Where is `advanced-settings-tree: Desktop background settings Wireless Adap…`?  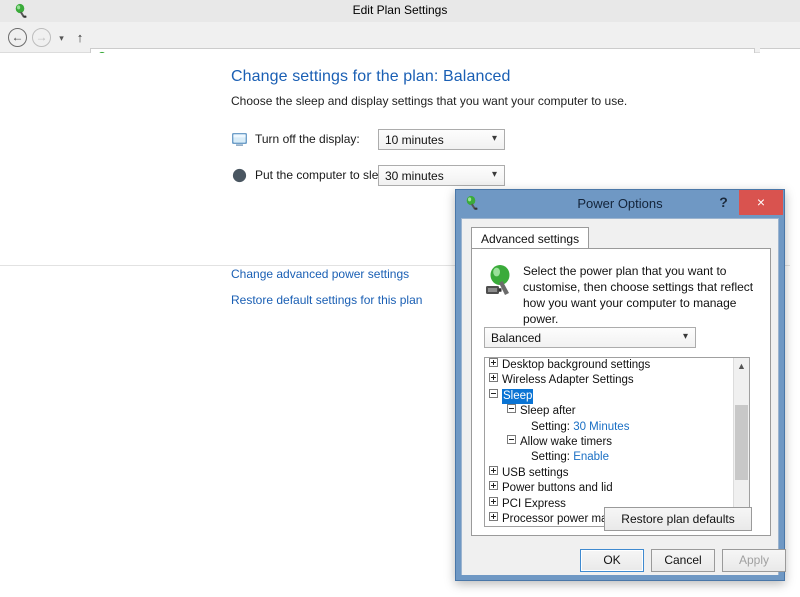
advanced-settings-tree: Desktop background settings Wireless Adap… is located at coordinates (617, 442).